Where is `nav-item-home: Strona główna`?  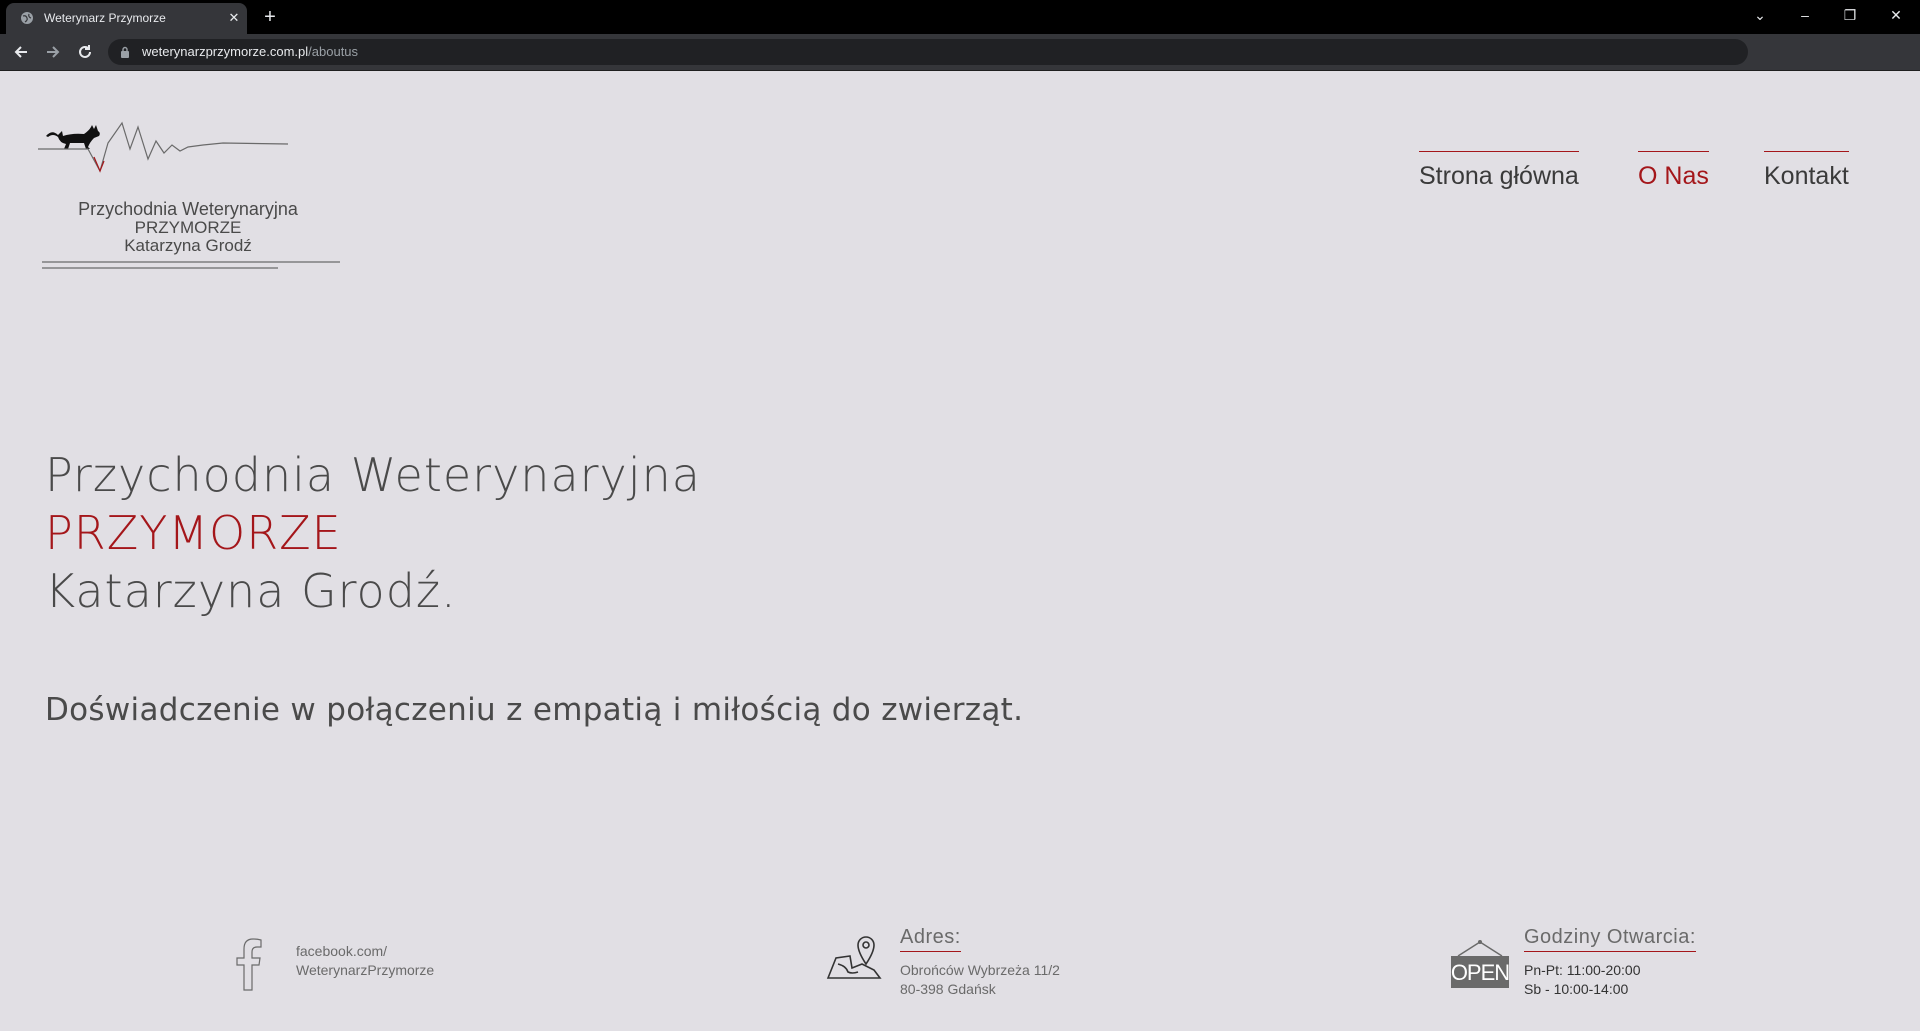
nav-item-home: Strona główna is located at coordinates (1499, 173).